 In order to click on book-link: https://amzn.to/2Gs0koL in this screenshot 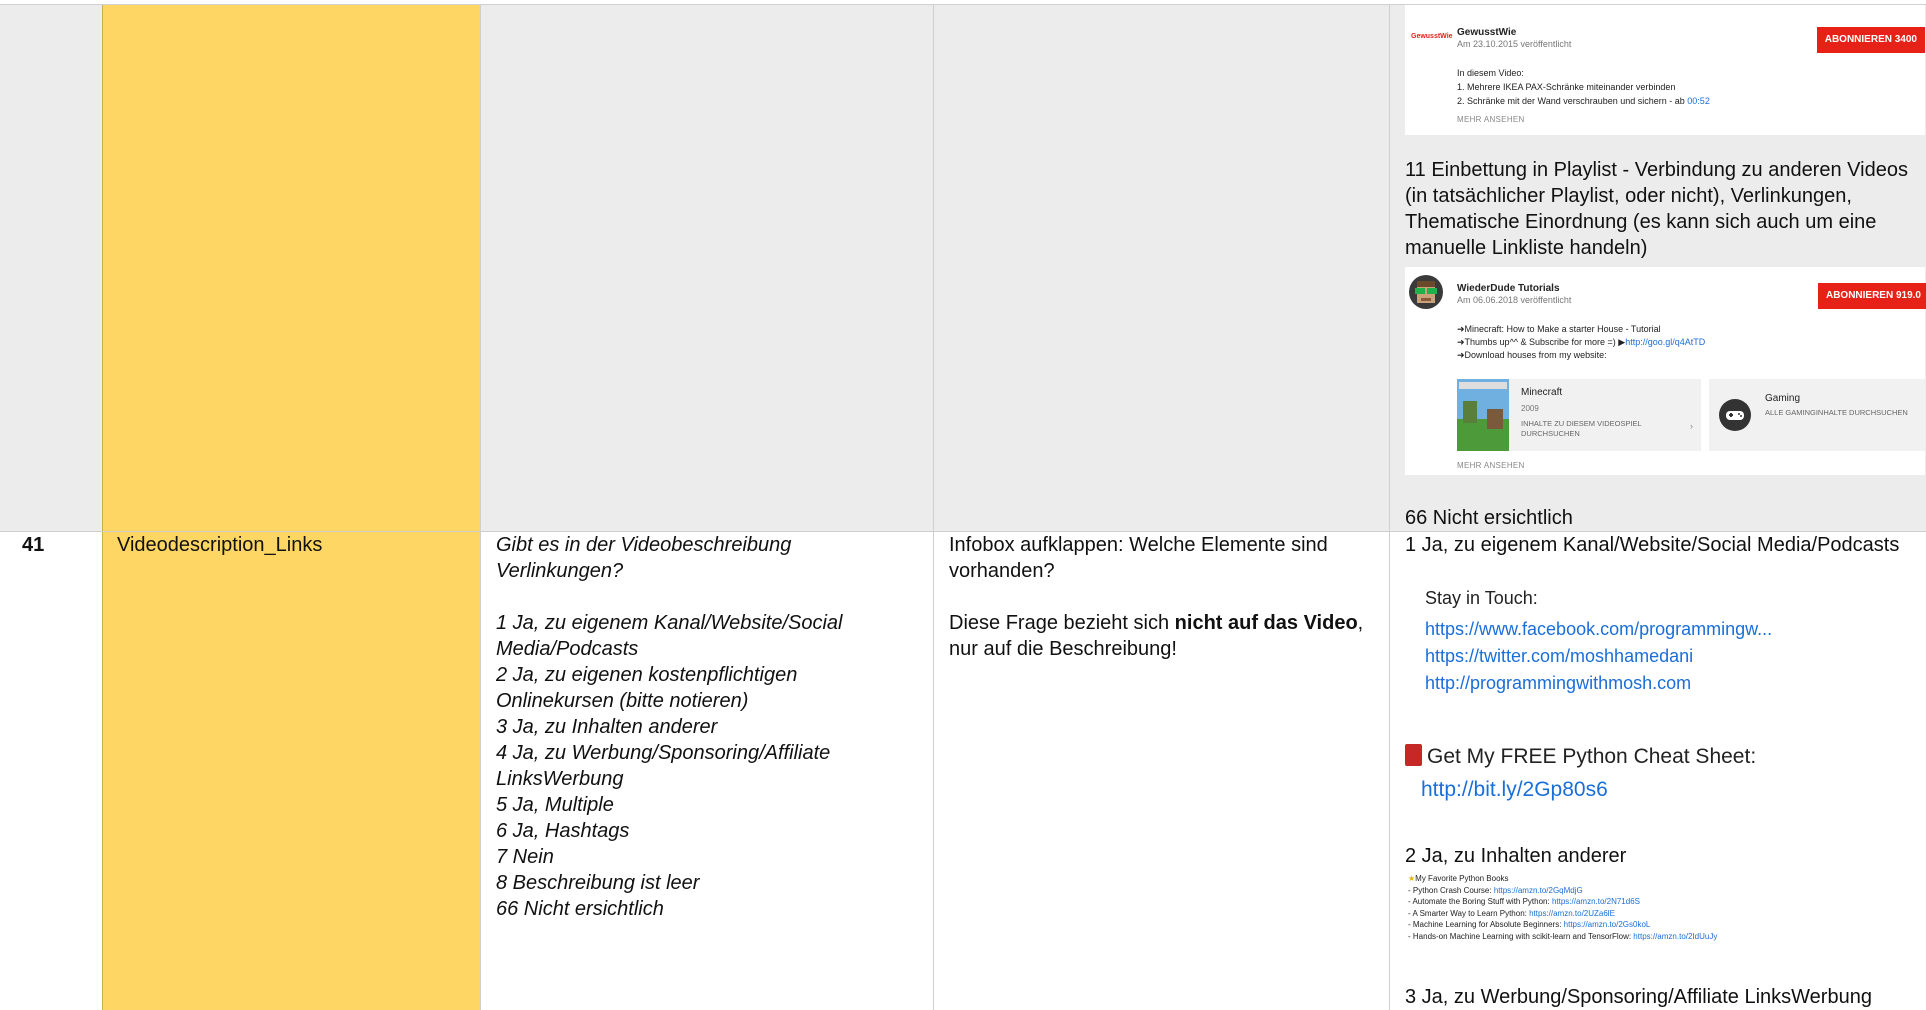, I will do `click(1607, 924)`.